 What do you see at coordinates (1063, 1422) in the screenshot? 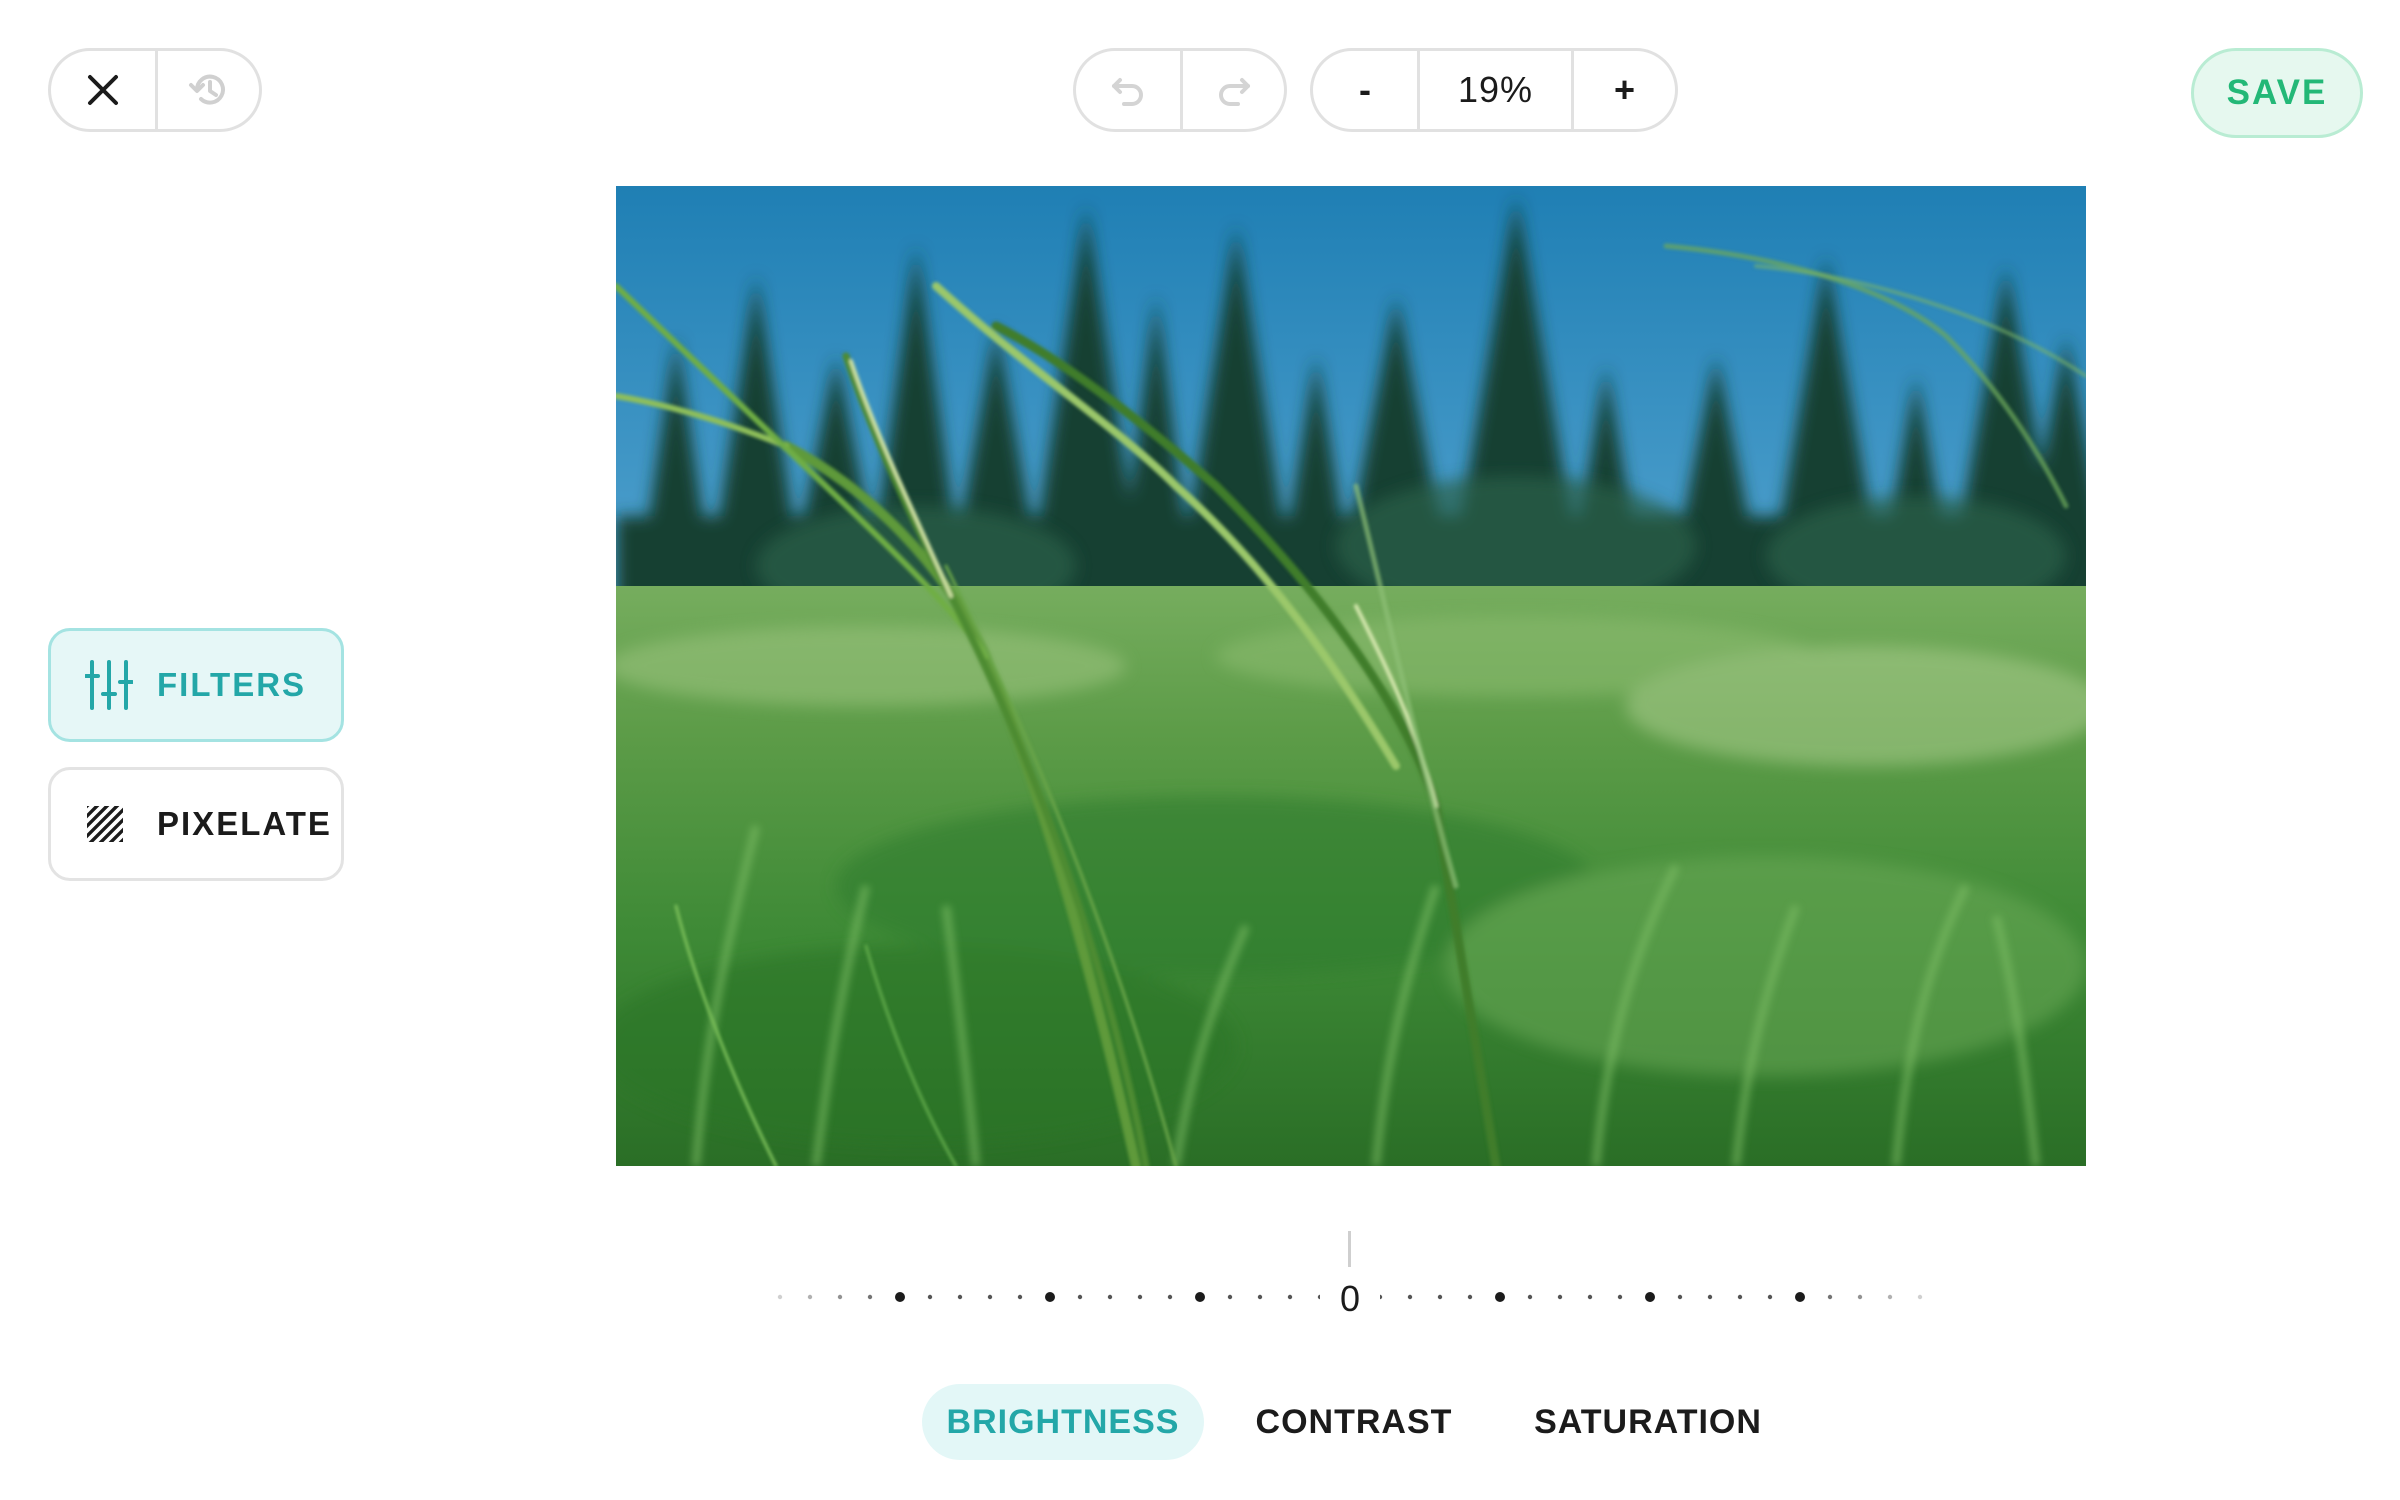
I see `tab-brightness: BRIGHTNESS` at bounding box center [1063, 1422].